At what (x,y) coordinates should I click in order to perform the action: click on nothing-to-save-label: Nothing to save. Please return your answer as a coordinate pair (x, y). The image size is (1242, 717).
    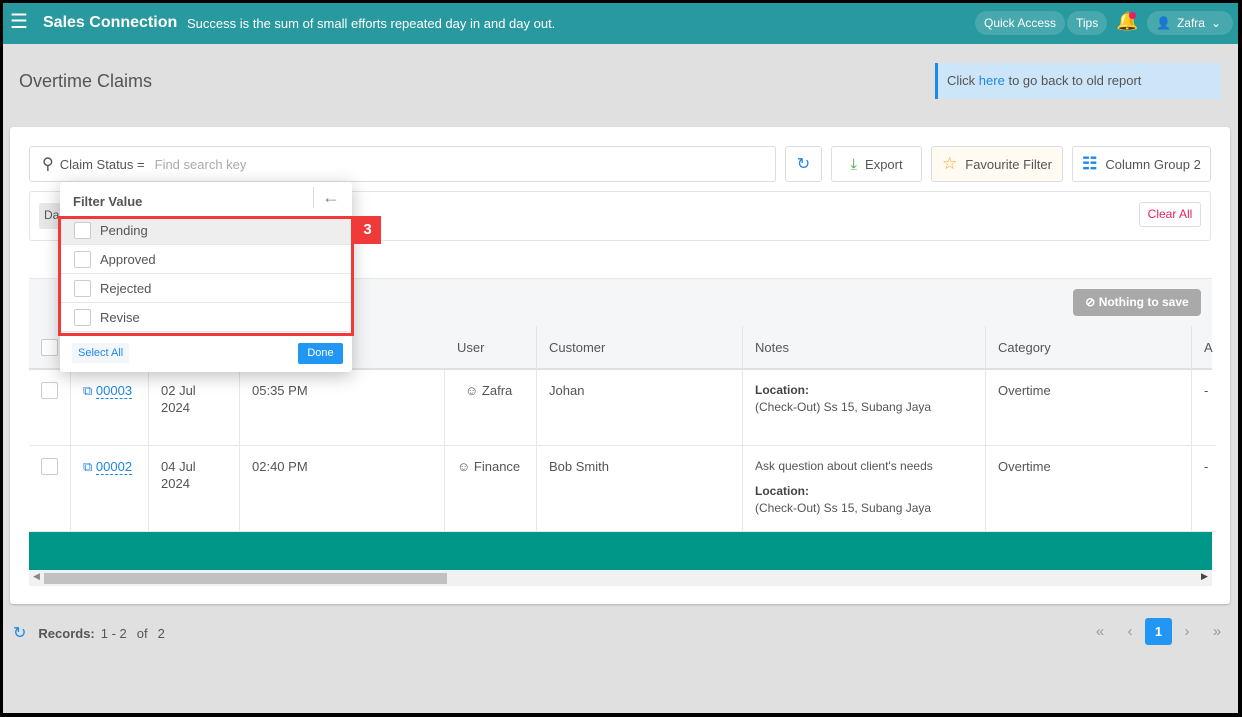
    Looking at the image, I should click on (1143, 302).